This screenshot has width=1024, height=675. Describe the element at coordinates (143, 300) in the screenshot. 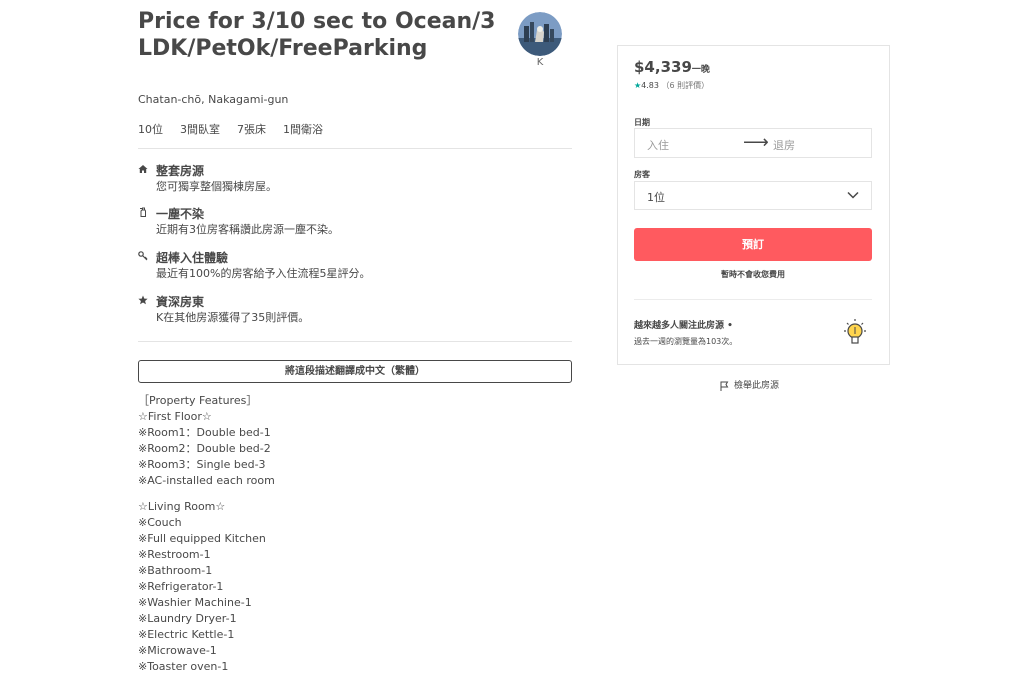

I see `star-icon` at that location.